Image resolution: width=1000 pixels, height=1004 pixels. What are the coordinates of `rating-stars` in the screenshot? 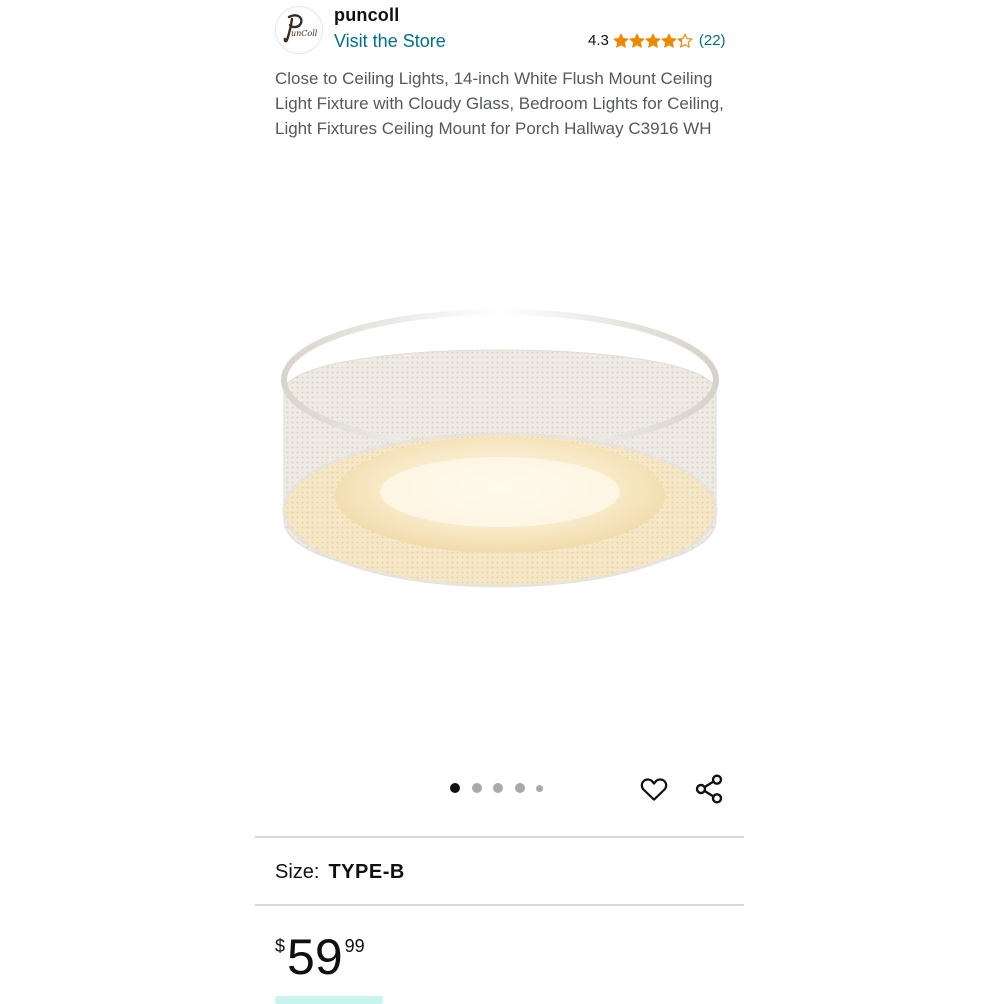 It's located at (653, 41).